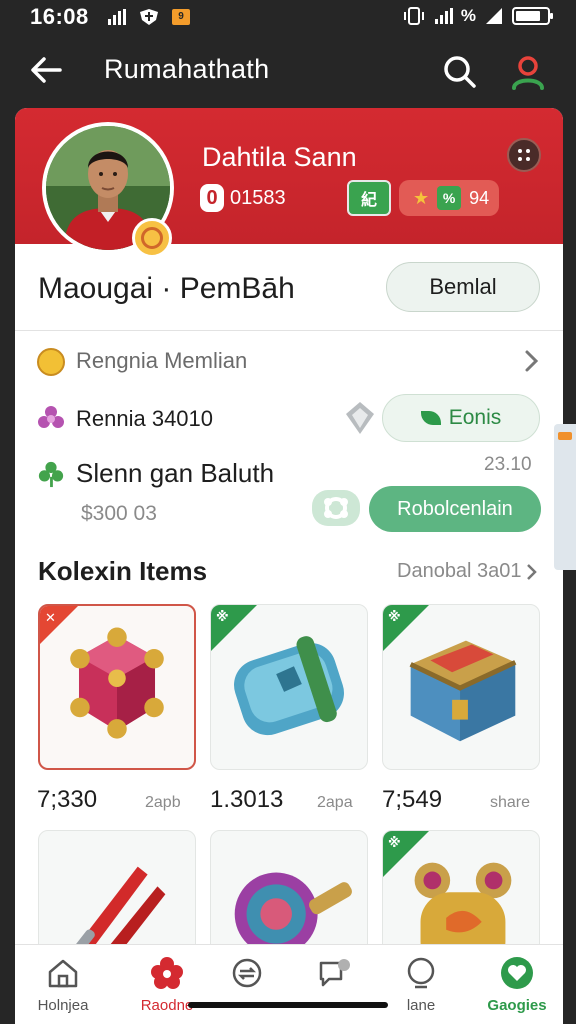 The image size is (576, 1024). I want to click on notification-icon: 9, so click(181, 17).